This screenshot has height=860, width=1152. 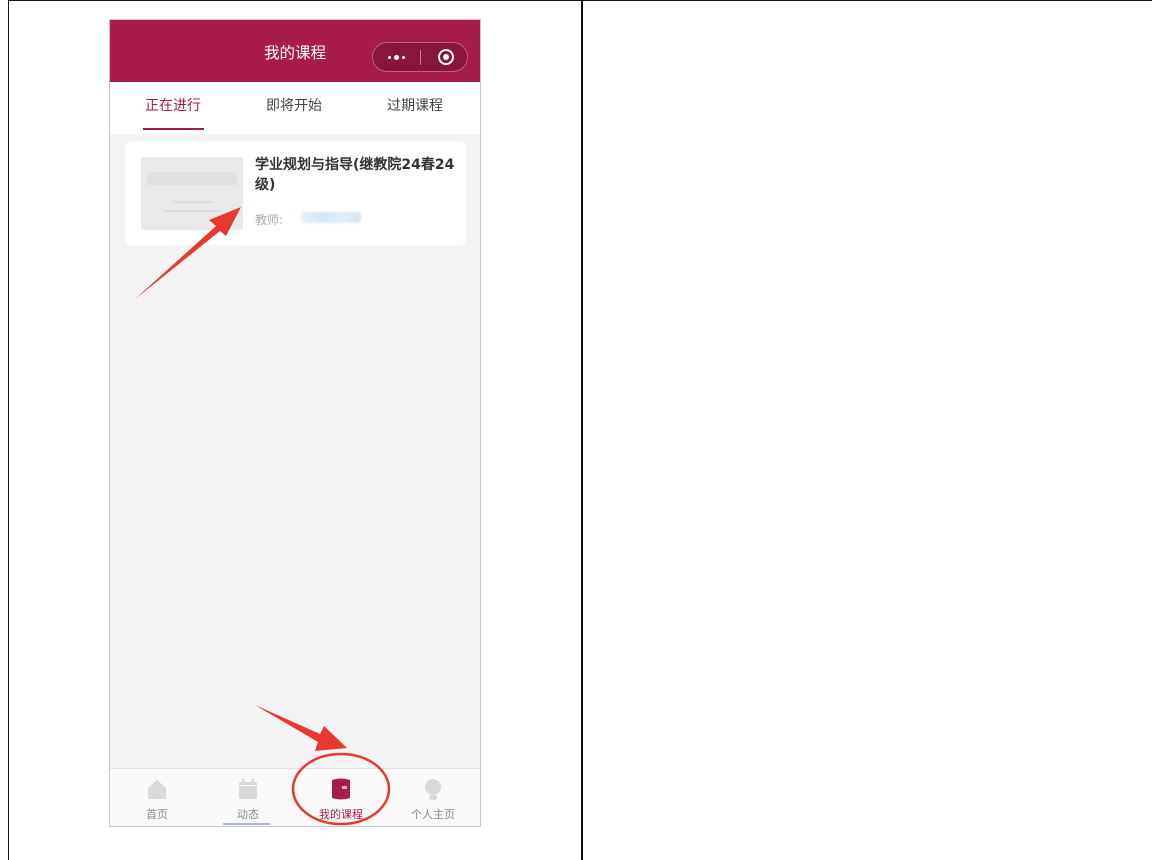 I want to click on capsule-divider, so click(x=420, y=57).